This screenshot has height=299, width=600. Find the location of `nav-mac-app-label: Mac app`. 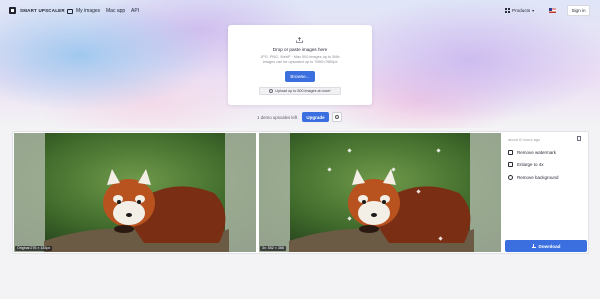

nav-mac-app-label: Mac app is located at coordinates (116, 11).